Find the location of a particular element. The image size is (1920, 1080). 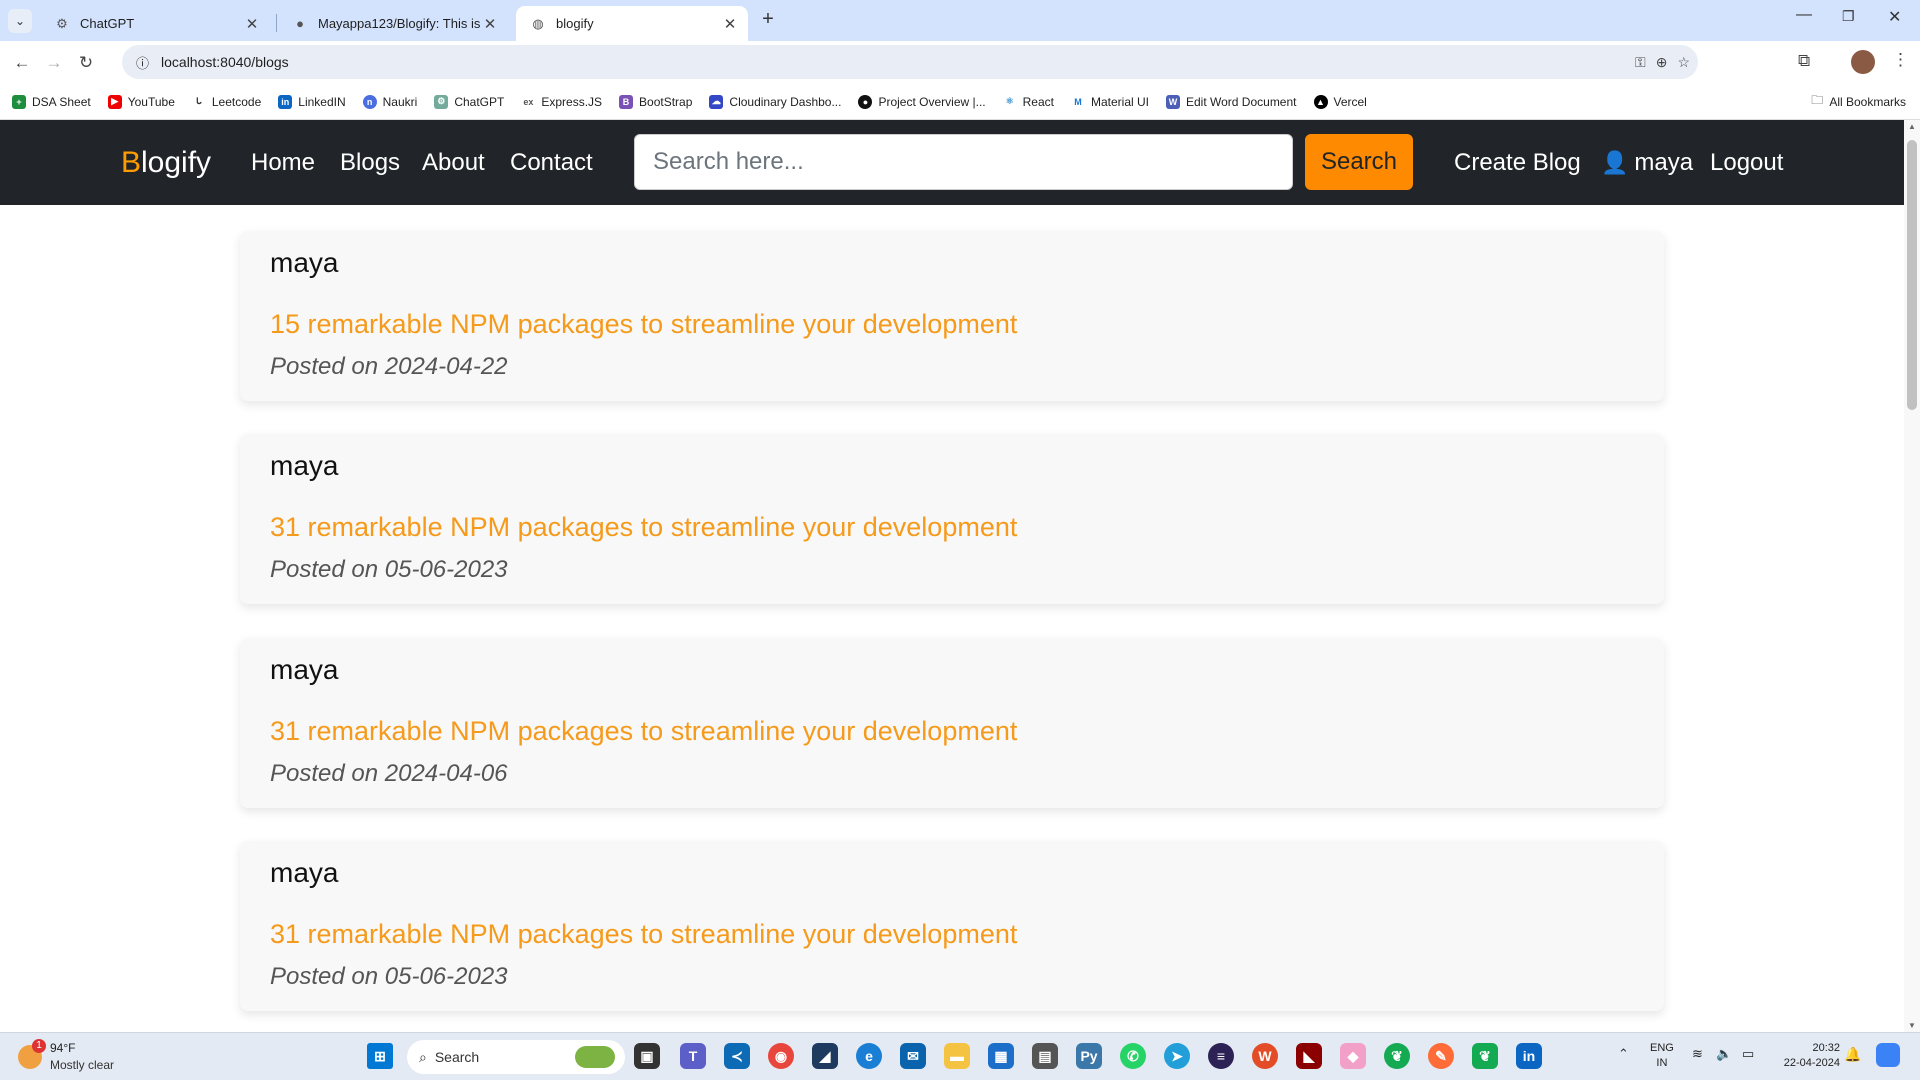

wifi-icon: ≋ is located at coordinates (1697, 1054).